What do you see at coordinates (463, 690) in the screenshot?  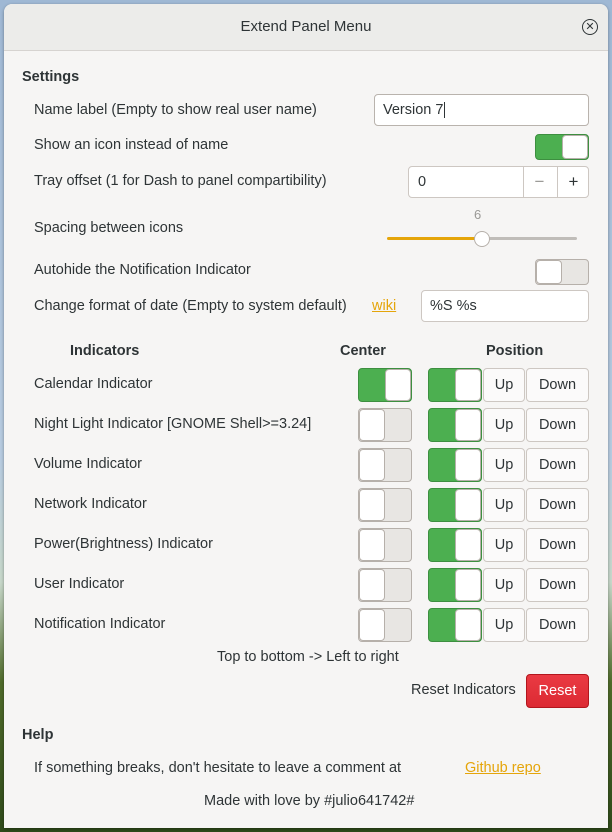 I see `reset-indicators-label: Reset Indicators` at bounding box center [463, 690].